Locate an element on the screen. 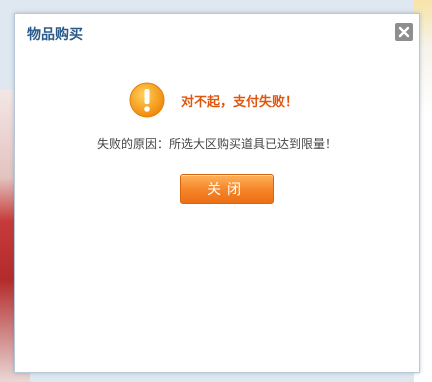  close-button: 关闭 is located at coordinates (227, 189).